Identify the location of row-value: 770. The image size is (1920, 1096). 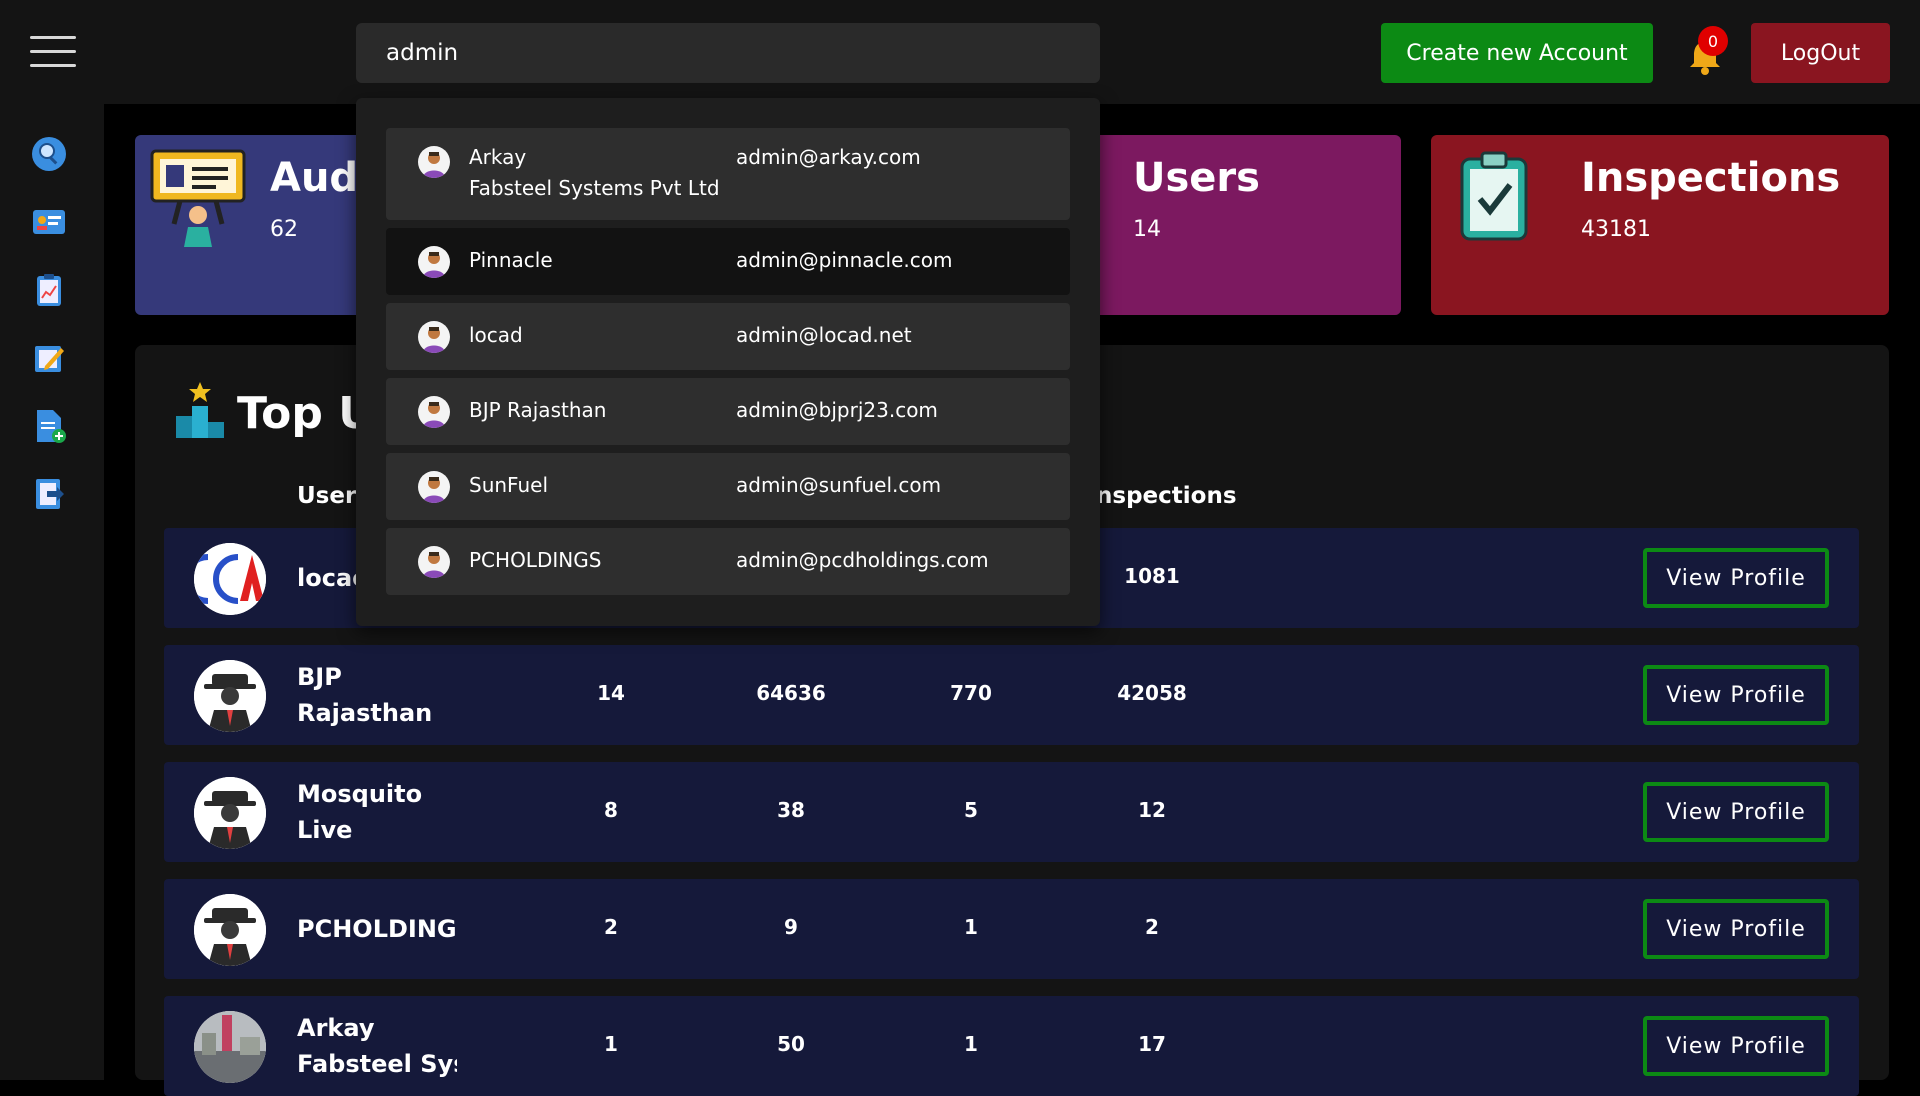
(971, 693).